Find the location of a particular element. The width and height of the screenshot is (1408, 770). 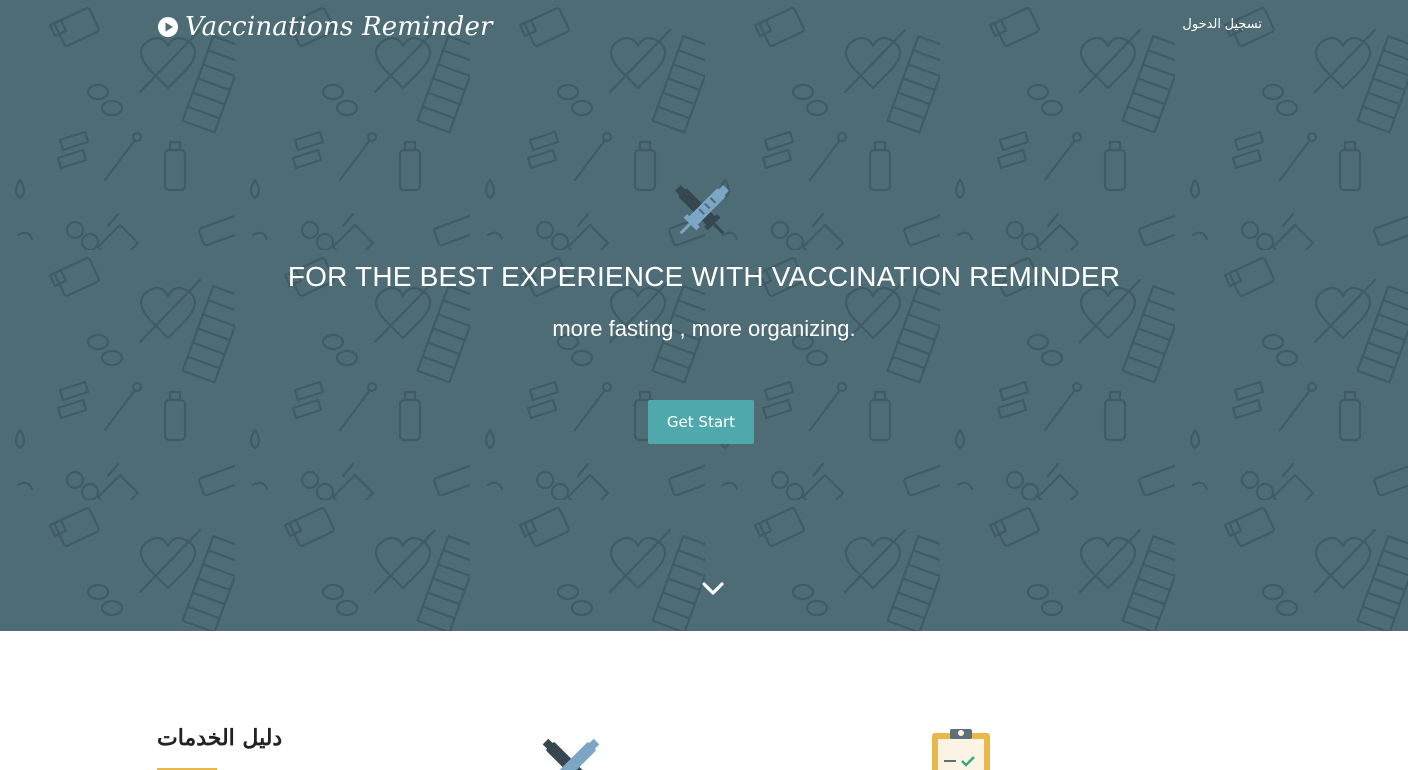

clipboard-checklist-icon is located at coordinates (961, 749).